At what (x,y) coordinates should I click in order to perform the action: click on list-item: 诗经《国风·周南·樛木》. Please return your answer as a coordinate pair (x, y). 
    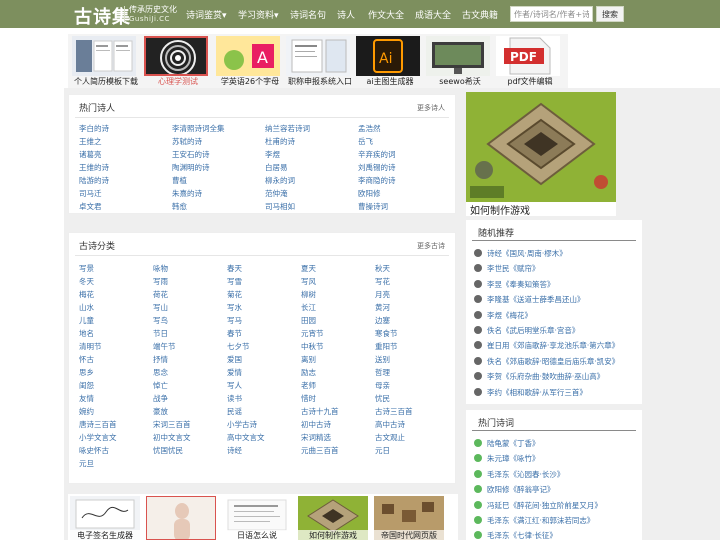
    Looking at the image, I should click on (520, 253).